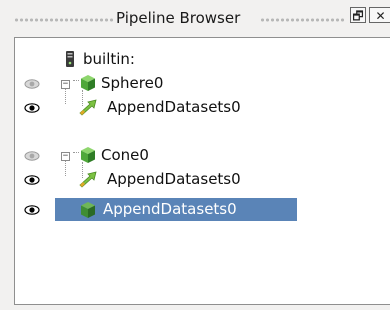  What do you see at coordinates (358, 15) in the screenshot?
I see `float-button: 🗗` at bounding box center [358, 15].